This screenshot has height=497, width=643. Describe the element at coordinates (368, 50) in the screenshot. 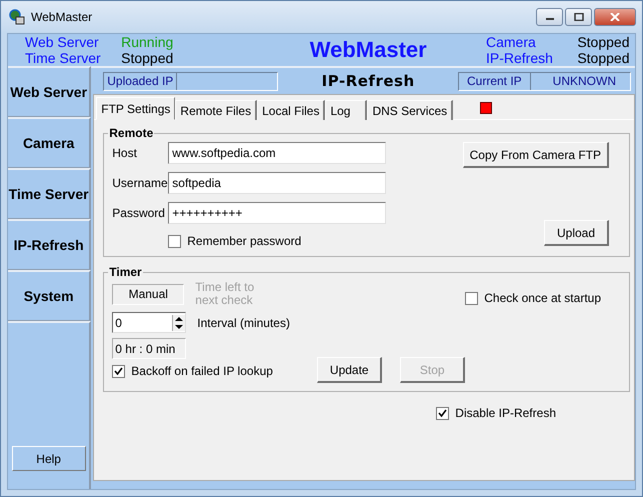

I see `app-title: WebMaster` at that location.